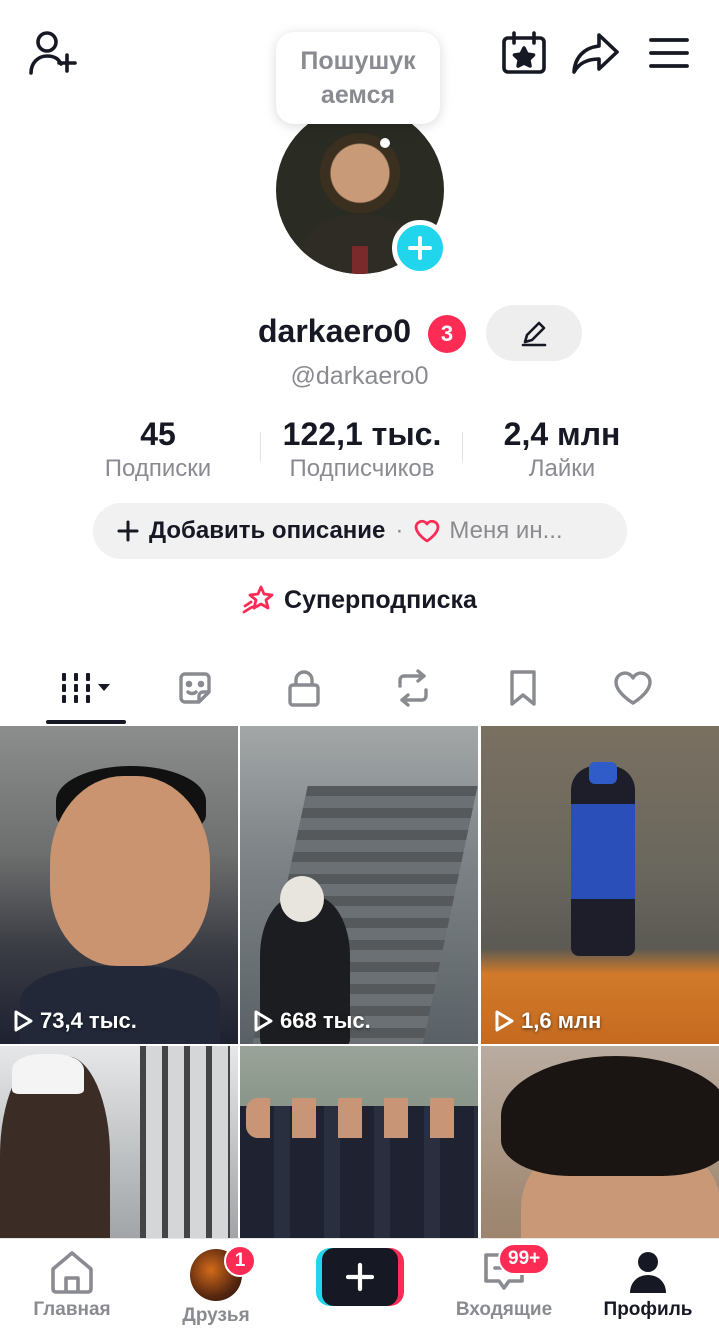  Describe the element at coordinates (359, 688) in the screenshot. I see `profile-tabs` at that location.